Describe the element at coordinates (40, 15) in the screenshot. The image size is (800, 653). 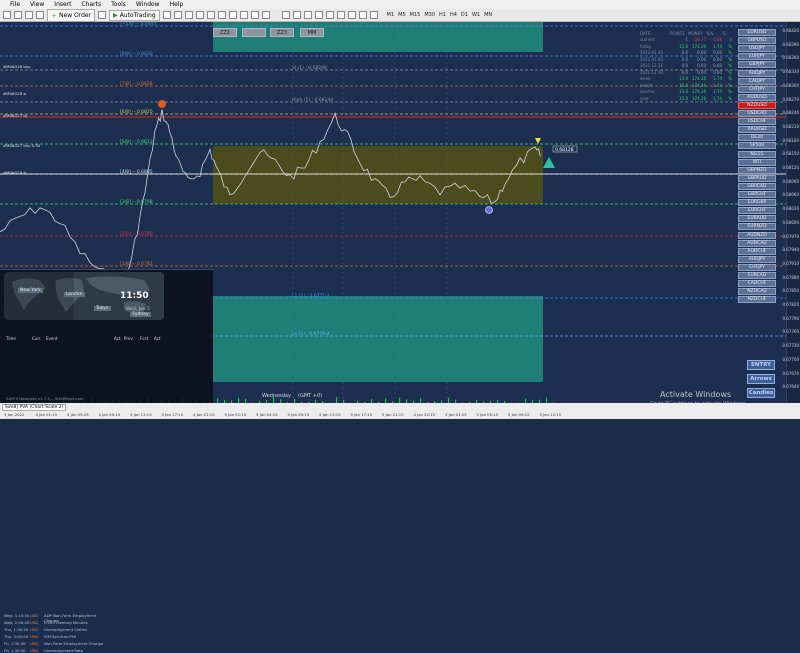
I see `navigator-icon` at that location.